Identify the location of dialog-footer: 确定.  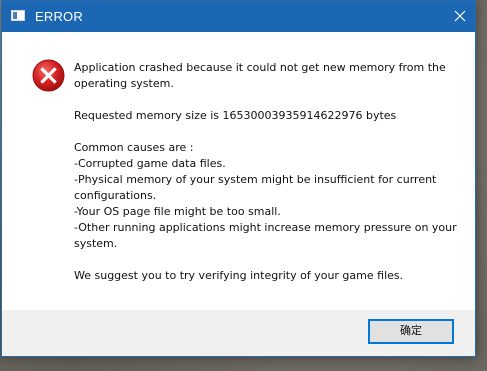
(238, 333).